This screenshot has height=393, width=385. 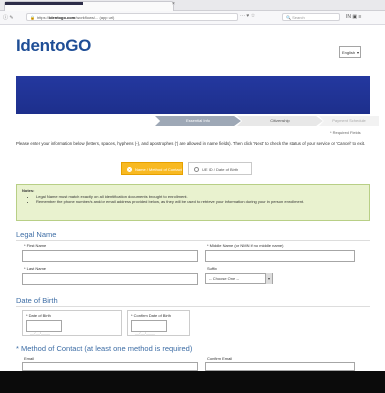 What do you see at coordinates (89, 6) in the screenshot?
I see `browser-tab` at bounding box center [89, 6].